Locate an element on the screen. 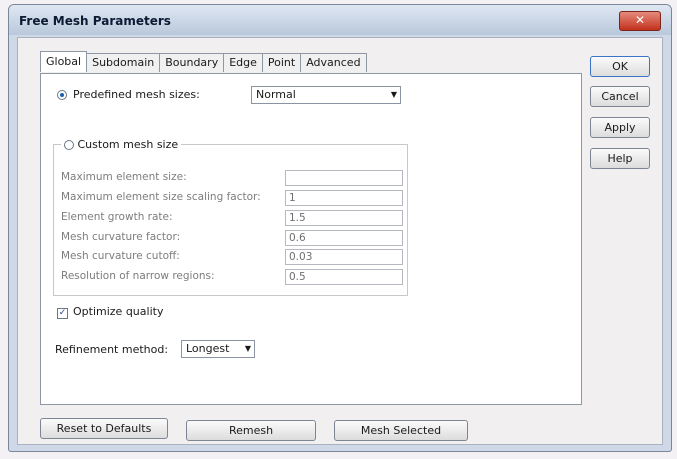 The width and height of the screenshot is (677, 459). predefined-mesh-value: Normal is located at coordinates (276, 94).